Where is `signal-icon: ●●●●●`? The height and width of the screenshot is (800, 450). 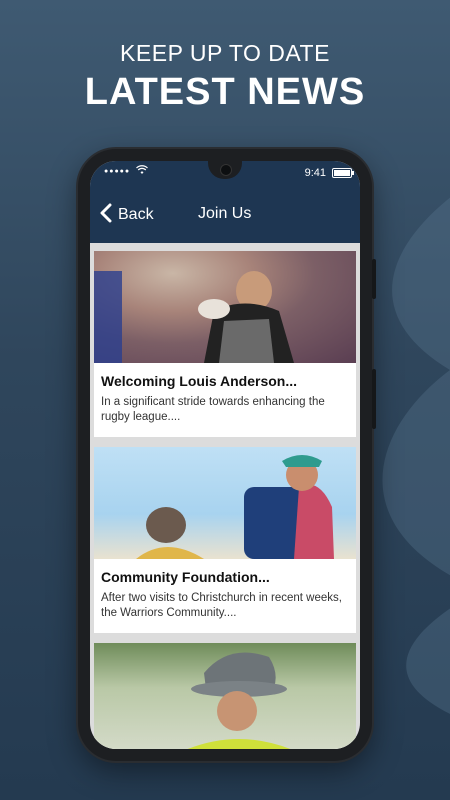 signal-icon: ●●●●● is located at coordinates (117, 171).